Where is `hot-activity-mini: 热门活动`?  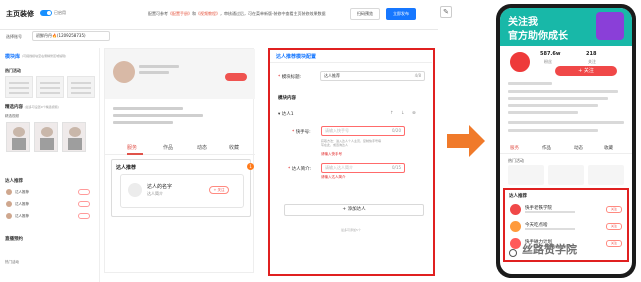 hot-activity-mini: 热门活动 is located at coordinates (12, 262).